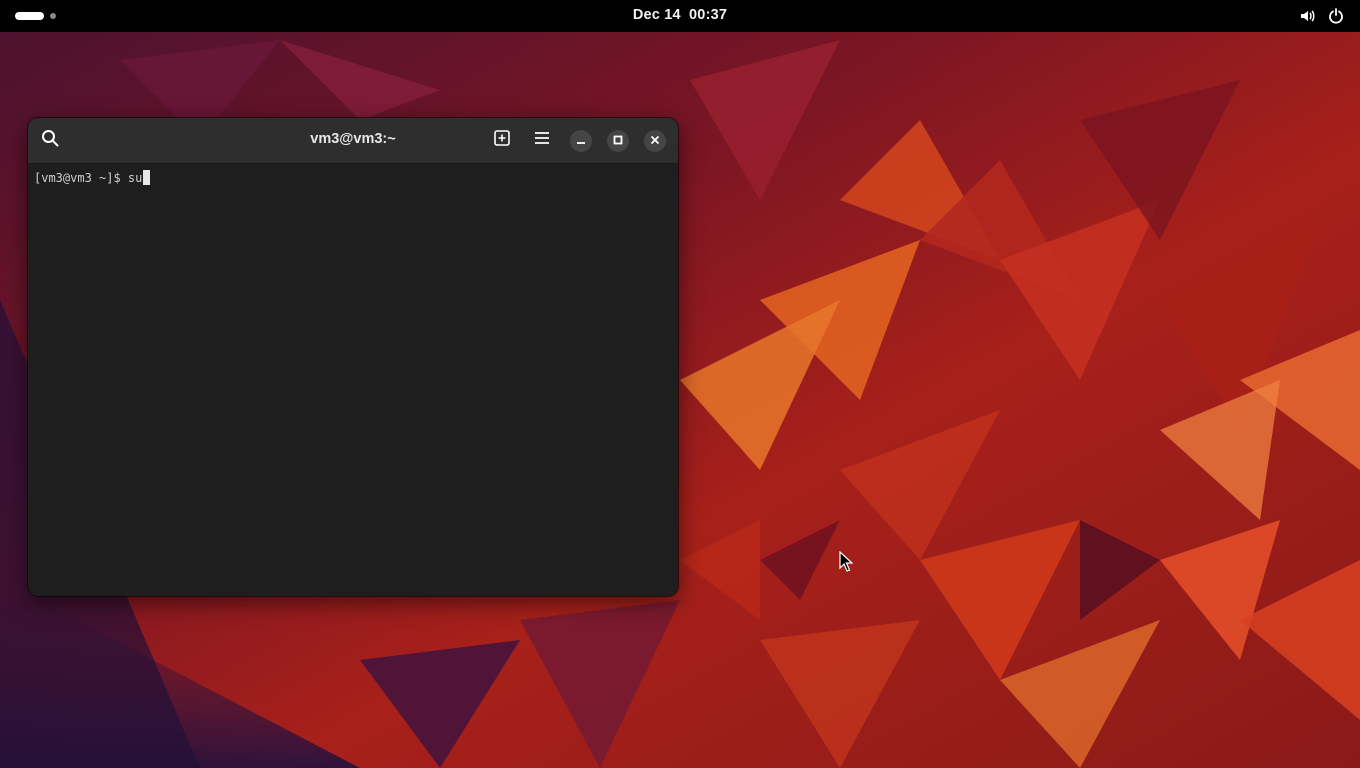  I want to click on volume-icon, so click(1307, 16).